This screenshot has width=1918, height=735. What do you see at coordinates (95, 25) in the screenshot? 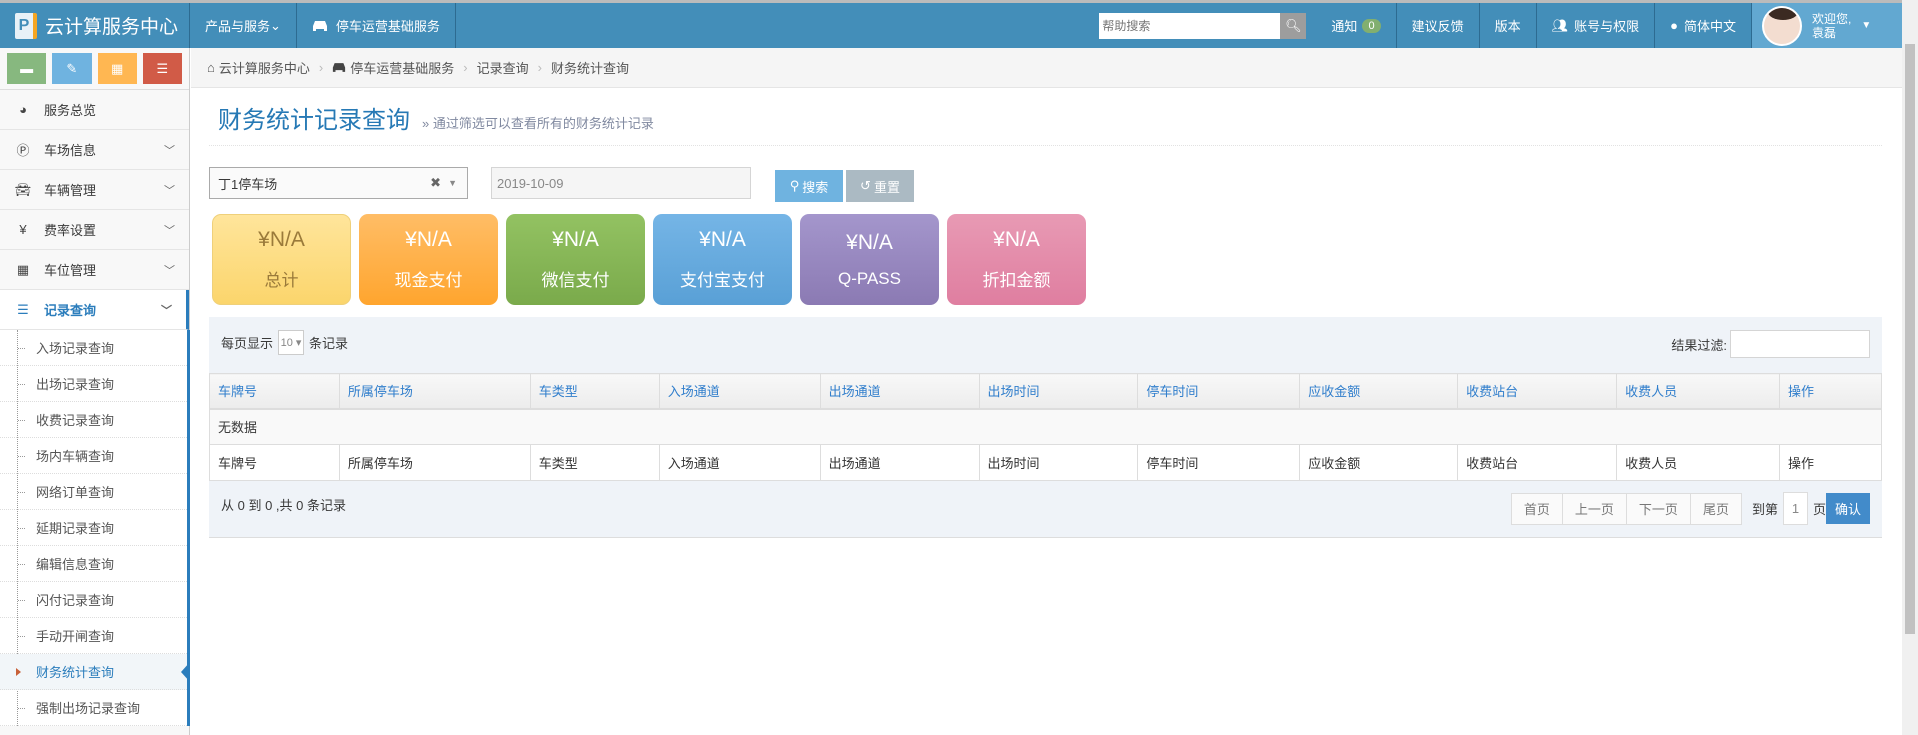
I see `brand: P 云计算服务中心` at bounding box center [95, 25].